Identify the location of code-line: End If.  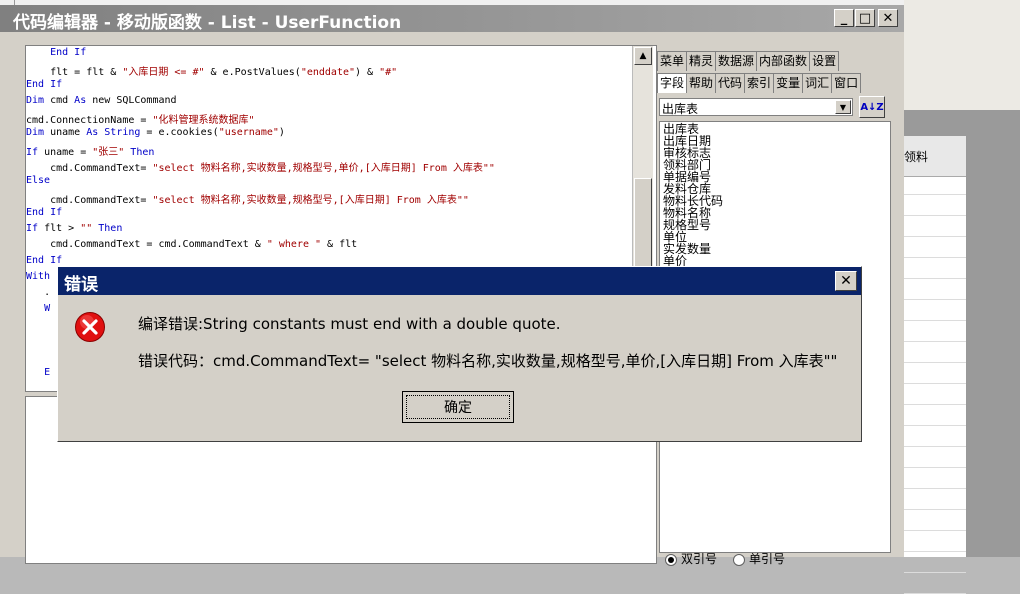
(44, 212).